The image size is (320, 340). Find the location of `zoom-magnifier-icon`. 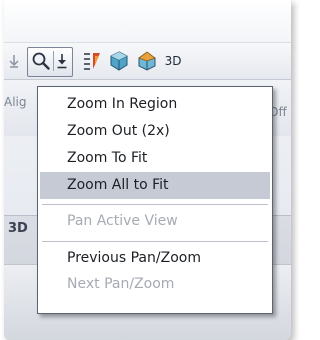

zoom-magnifier-icon is located at coordinates (41, 63).